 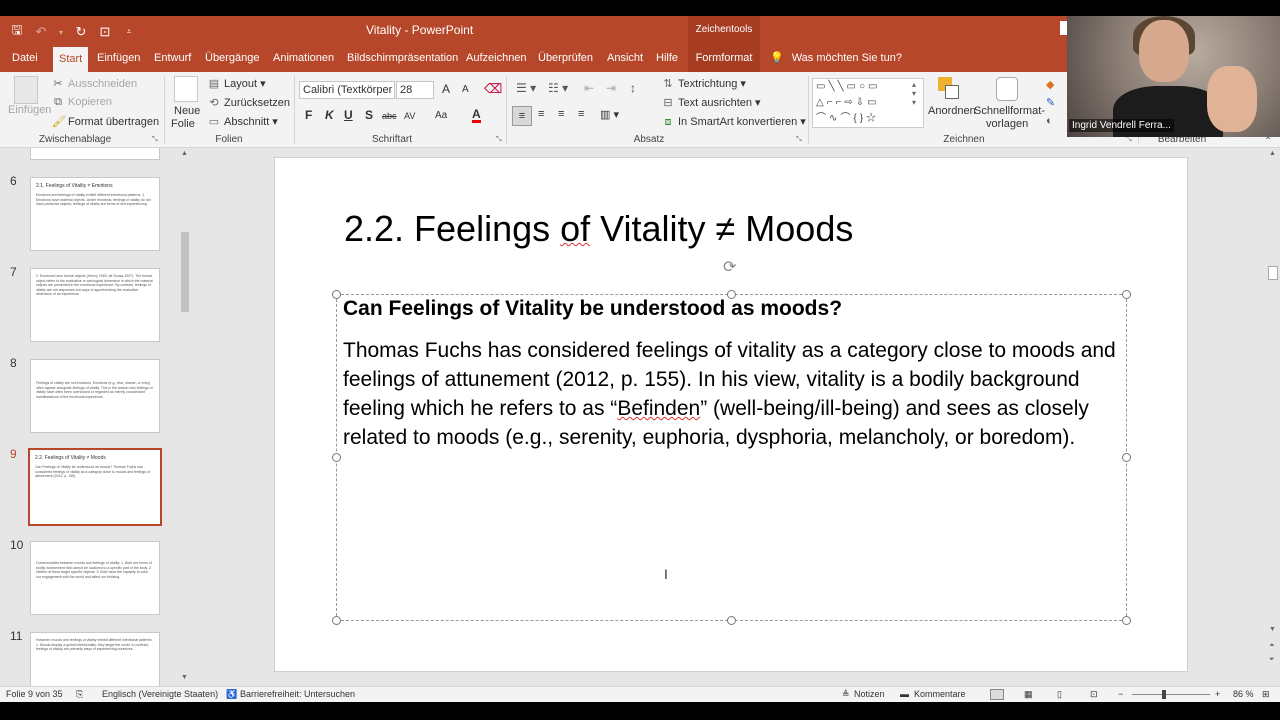 What do you see at coordinates (105, 32) in the screenshot?
I see `present-icon: ⊡` at bounding box center [105, 32].